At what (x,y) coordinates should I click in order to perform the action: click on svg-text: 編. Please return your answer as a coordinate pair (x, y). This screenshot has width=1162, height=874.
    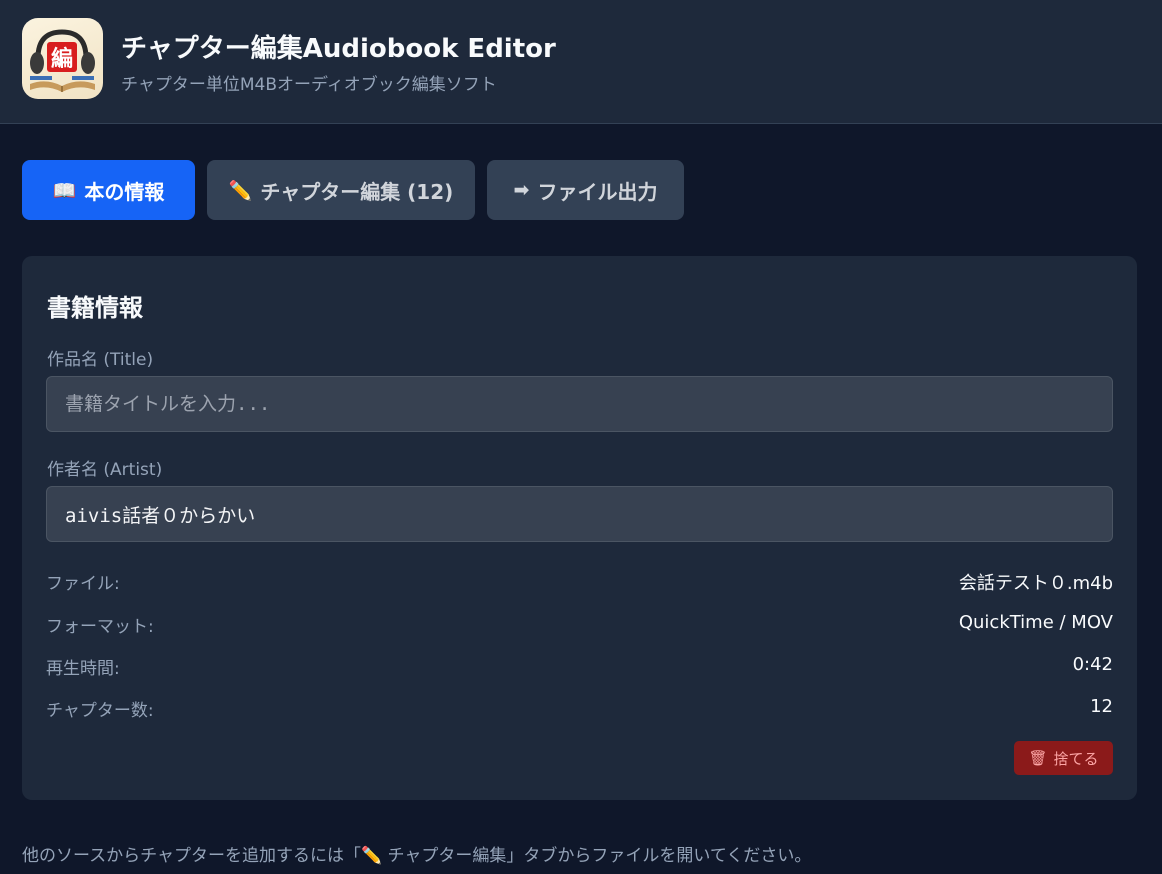
    Looking at the image, I should click on (62, 59).